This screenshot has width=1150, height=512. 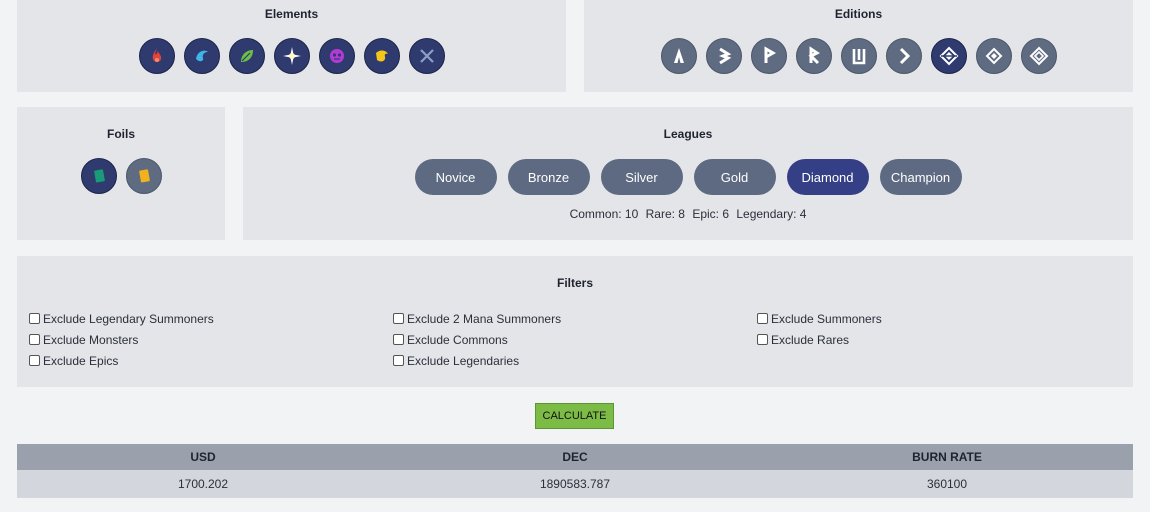 What do you see at coordinates (203, 484) in the screenshot?
I see `usd-value: 1700.202` at bounding box center [203, 484].